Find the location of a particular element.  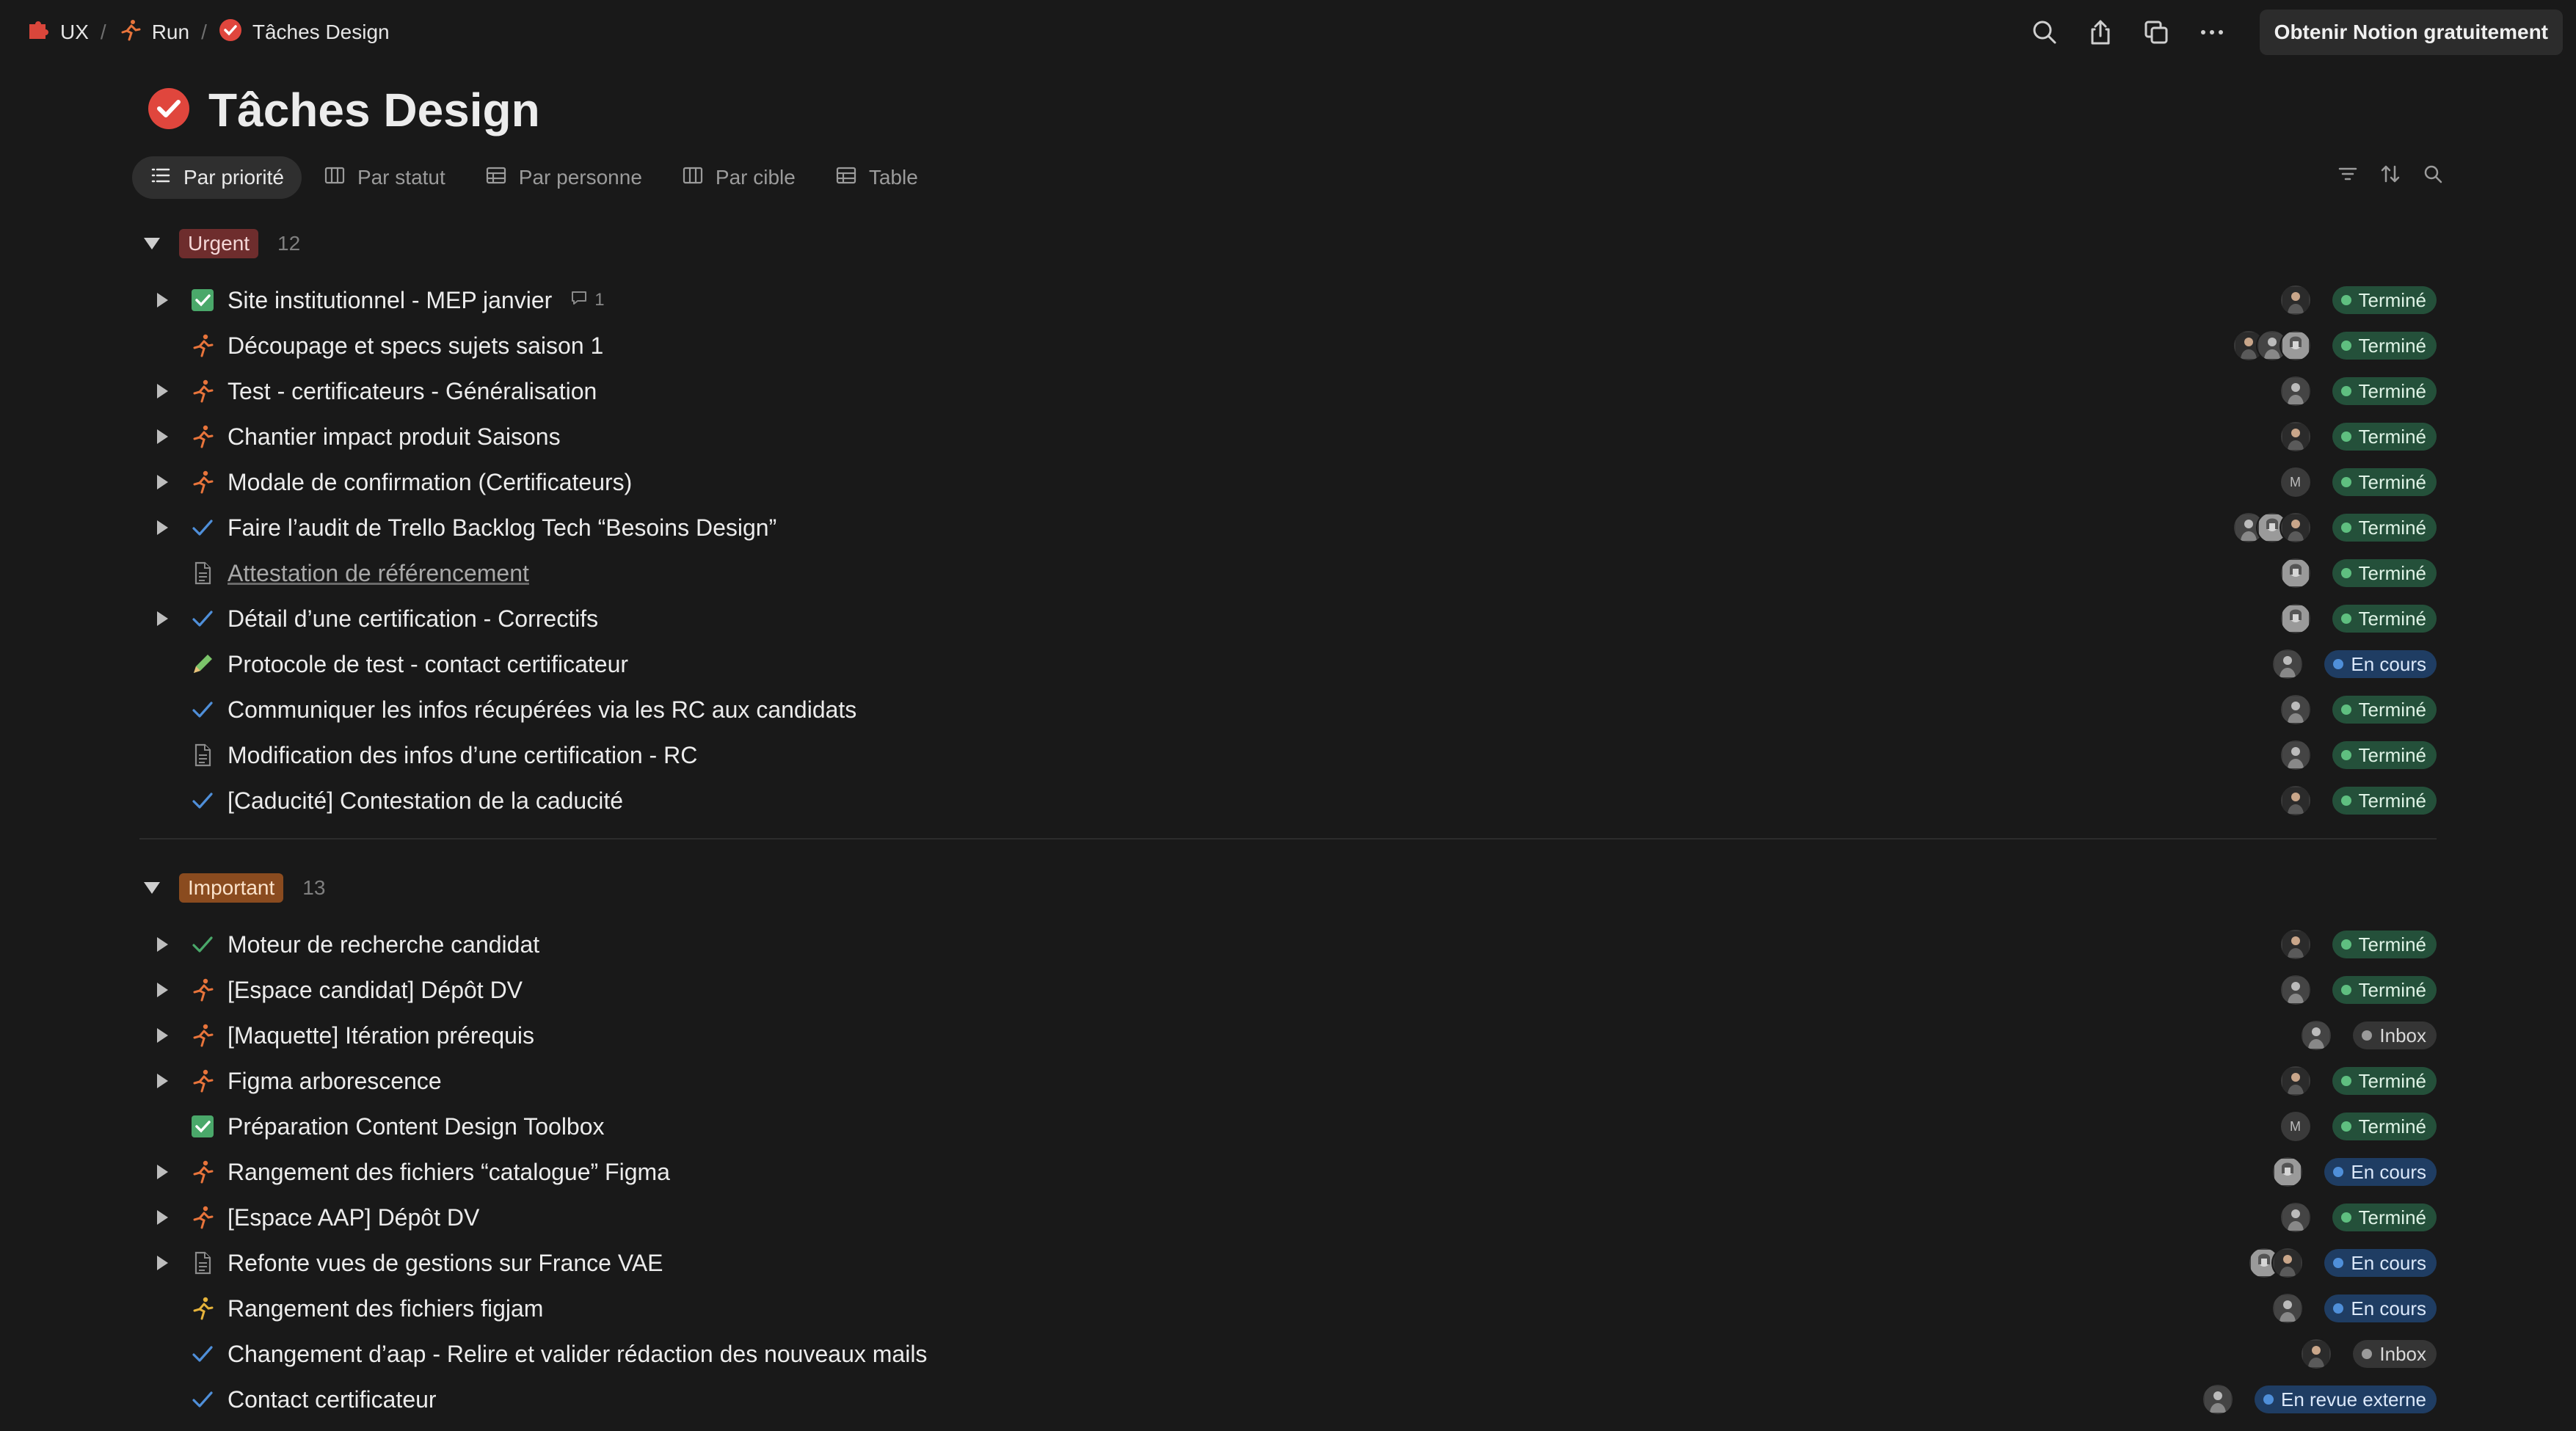

comment-count: 1 is located at coordinates (587, 300).